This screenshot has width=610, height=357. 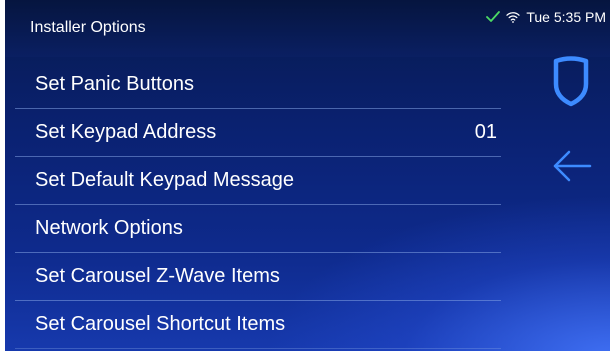 I want to click on check-icon, so click(x=493, y=17).